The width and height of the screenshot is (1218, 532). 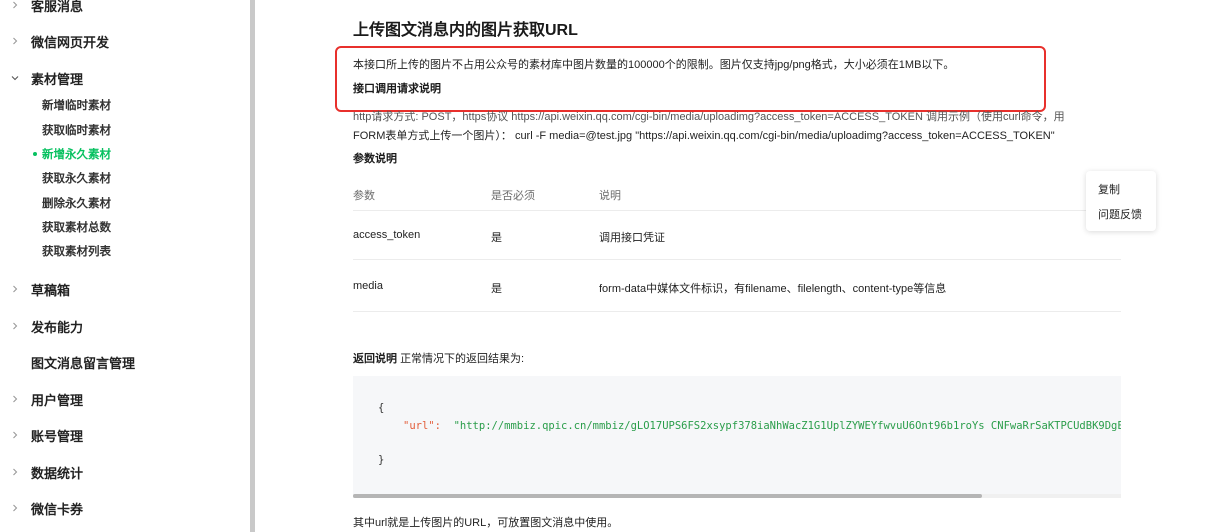 I want to click on chevron-down-icon, so click(x=15, y=78).